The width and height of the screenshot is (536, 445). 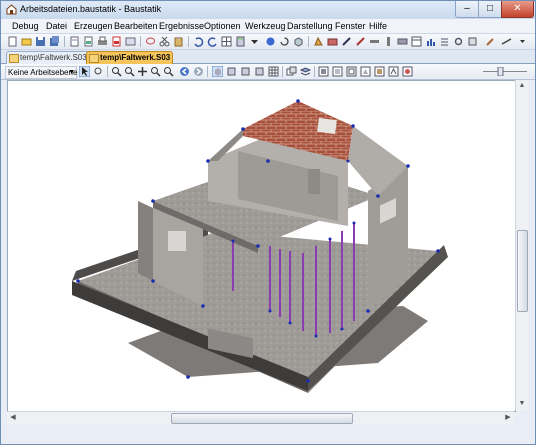 I want to click on grid-view-icon, so click(x=273, y=71).